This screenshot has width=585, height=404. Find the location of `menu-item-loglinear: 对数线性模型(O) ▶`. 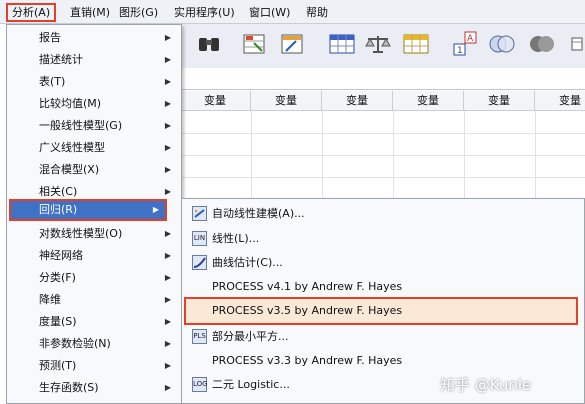

menu-item-loglinear: 对数线性模型(O) ▶ is located at coordinates (94, 234).